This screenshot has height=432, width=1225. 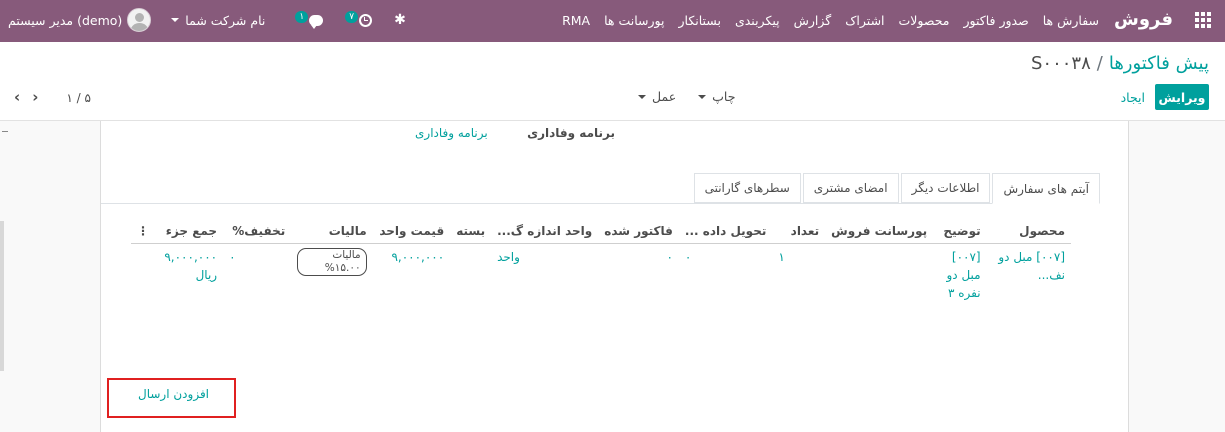 What do you see at coordinates (1046, 188) in the screenshot?
I see `tab-order-lines: آیتم های سفارش` at bounding box center [1046, 188].